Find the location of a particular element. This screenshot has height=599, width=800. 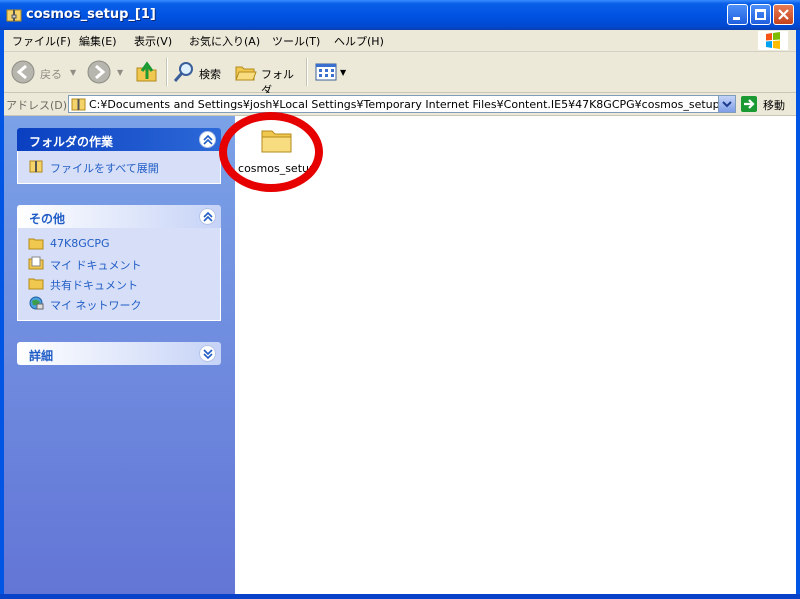

maximize-button is located at coordinates (760, 14).